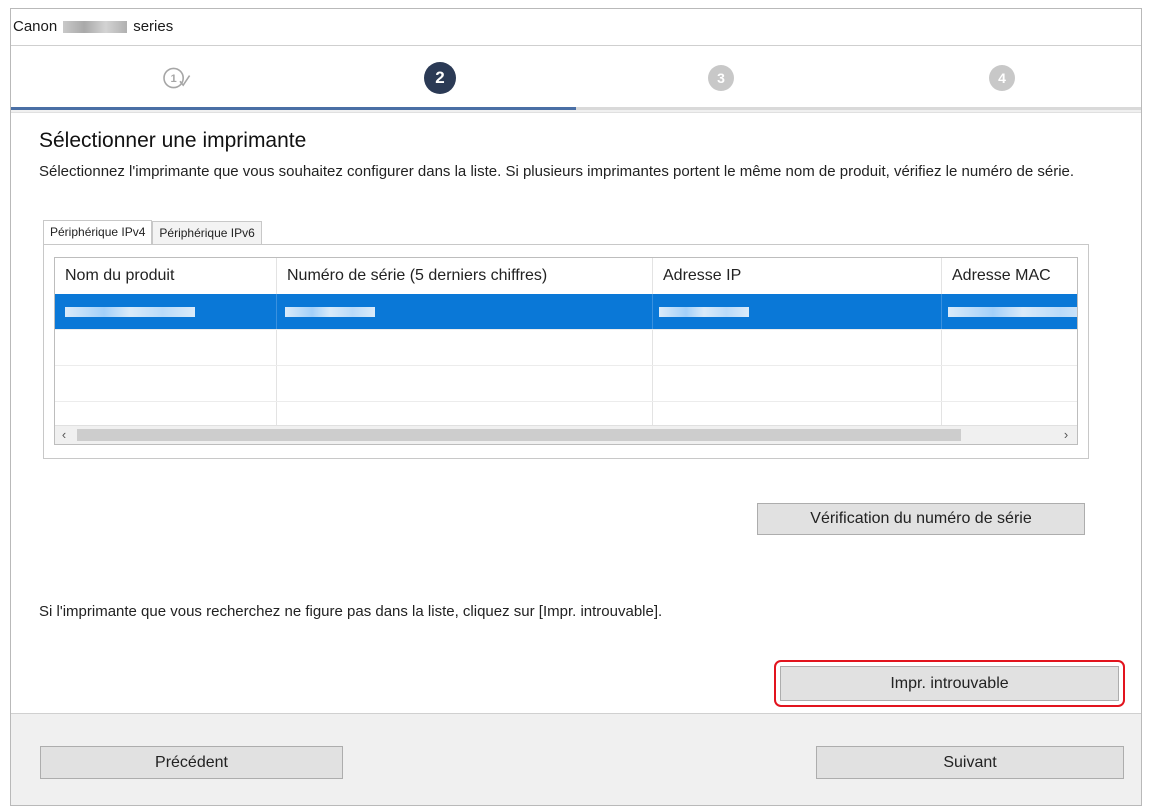  What do you see at coordinates (721, 78) in the screenshot?
I see `step-3-pending: 3` at bounding box center [721, 78].